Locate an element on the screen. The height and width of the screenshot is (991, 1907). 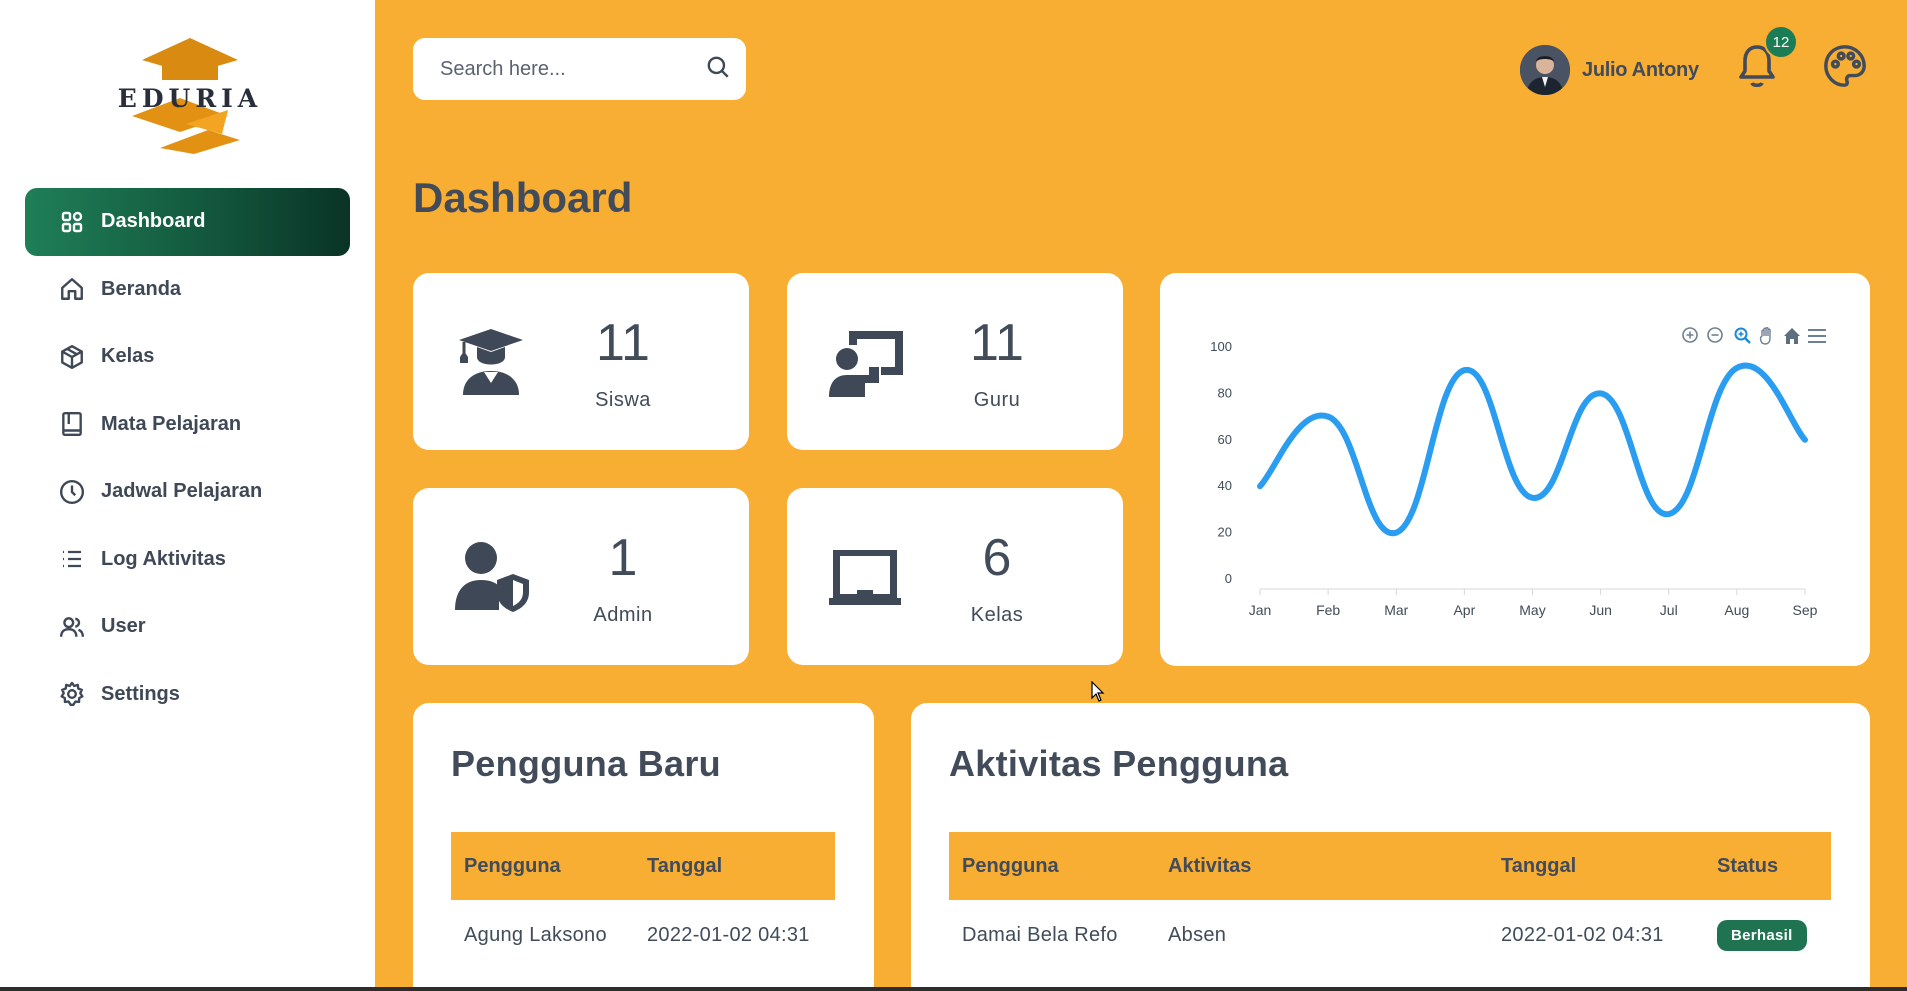
stat-card-guru: 11 Guru is located at coordinates (955, 361).